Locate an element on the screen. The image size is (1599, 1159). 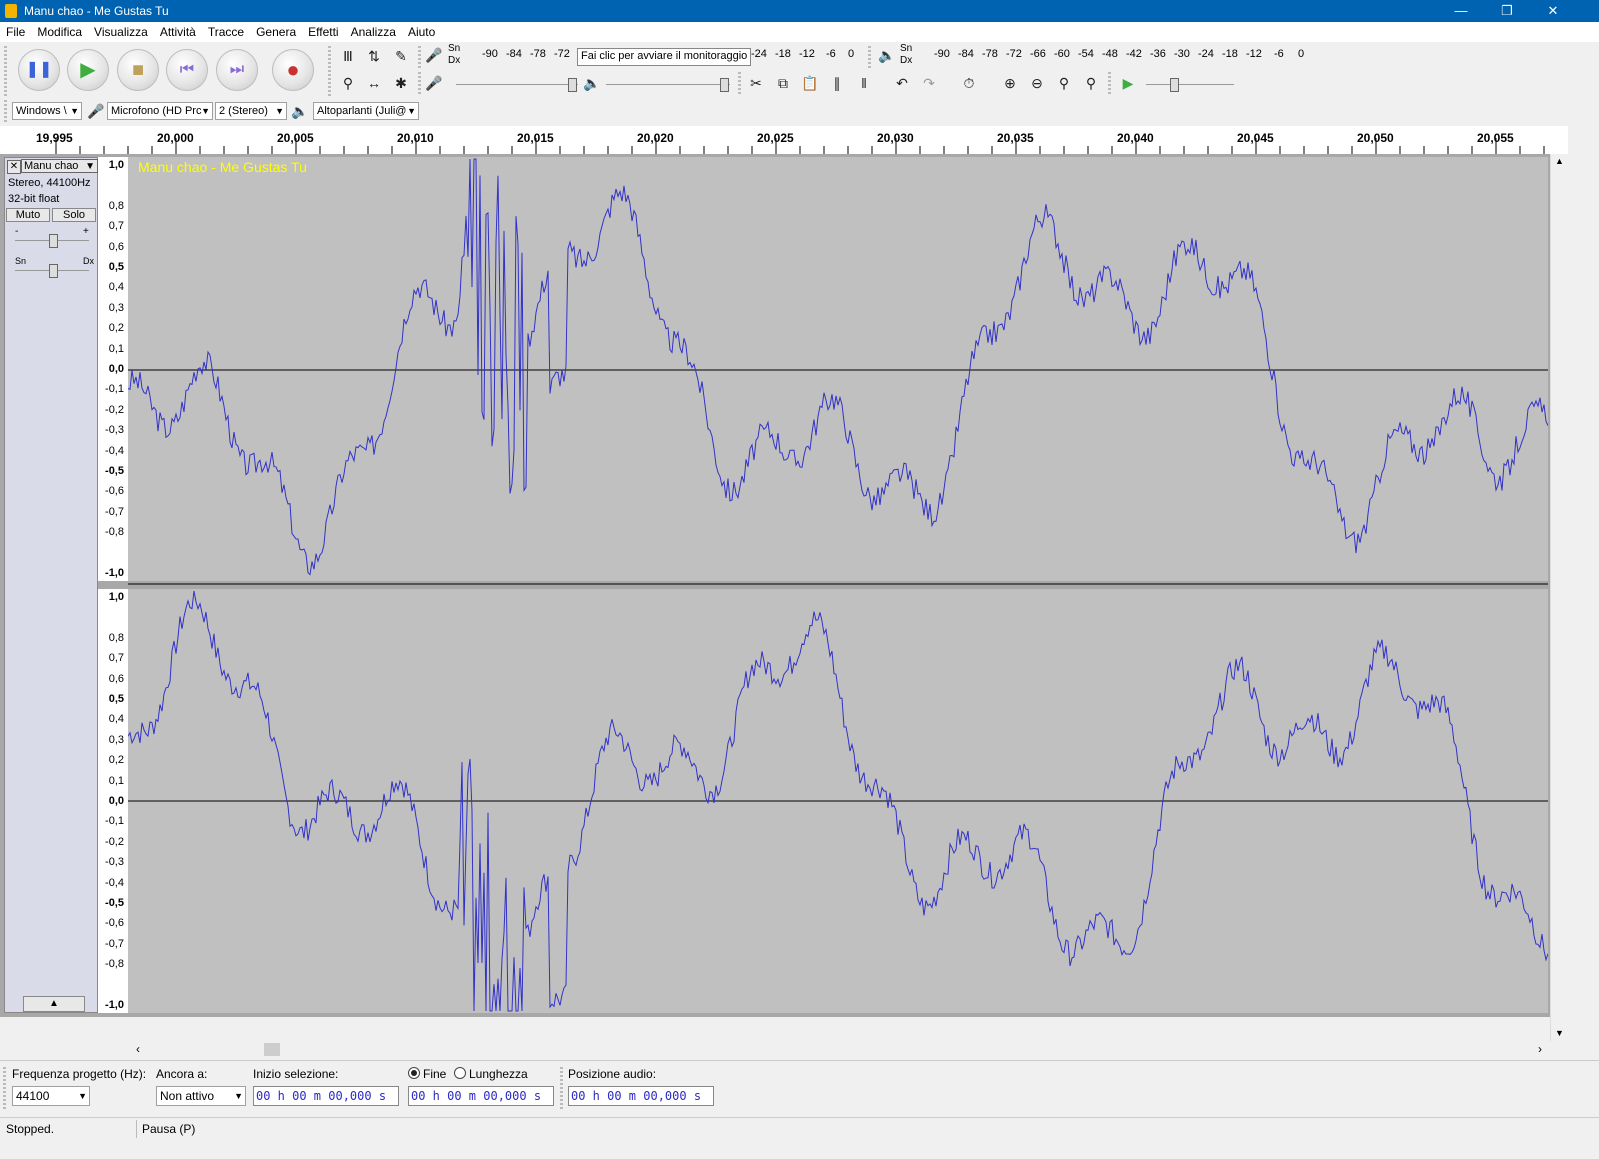
trim-icon: ∥ is located at coordinates (837, 83).